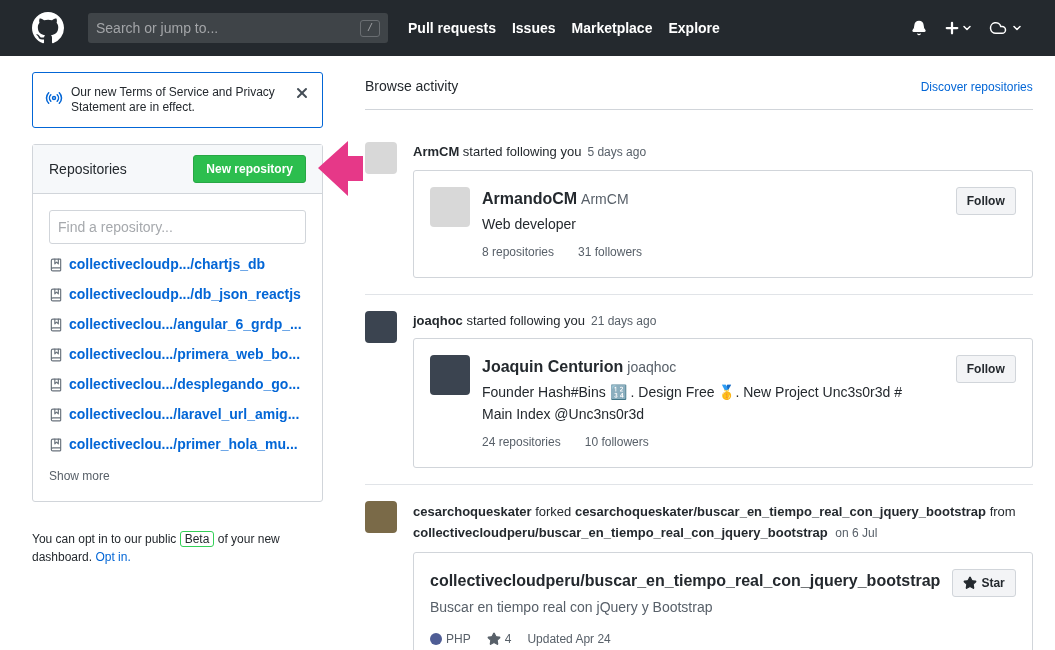 The width and height of the screenshot is (1055, 650). I want to click on star-button: Star, so click(984, 583).